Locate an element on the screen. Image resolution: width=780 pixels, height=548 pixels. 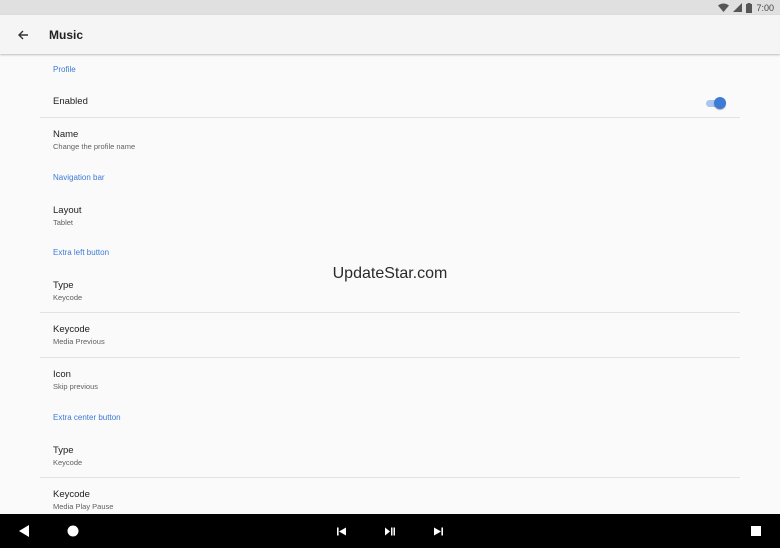
setting-enabled: Enabled is located at coordinates (396, 101).